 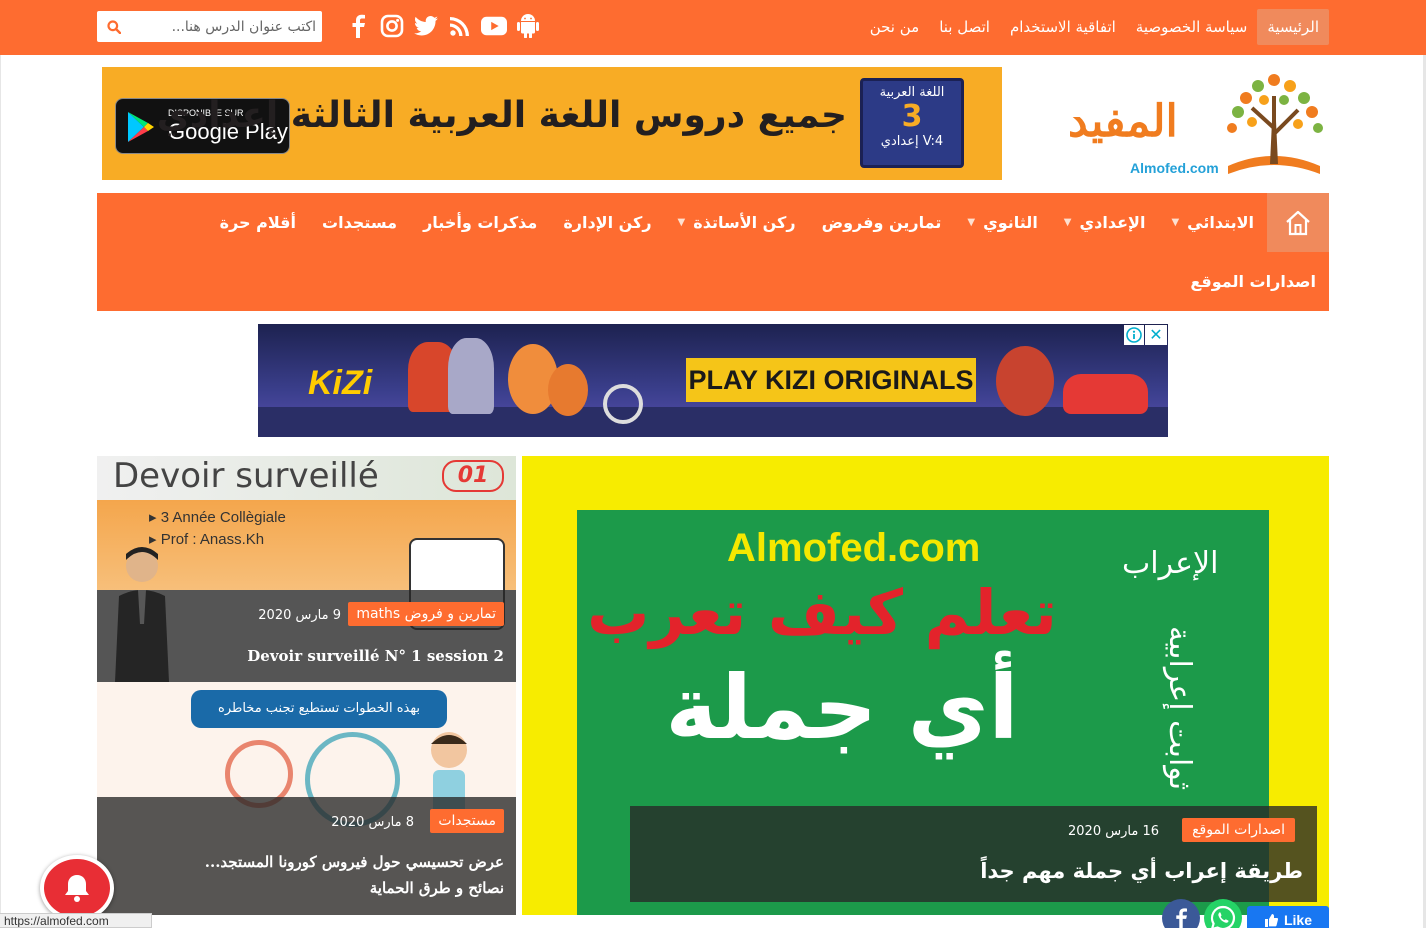 I want to click on home-icon, so click(x=1298, y=222).